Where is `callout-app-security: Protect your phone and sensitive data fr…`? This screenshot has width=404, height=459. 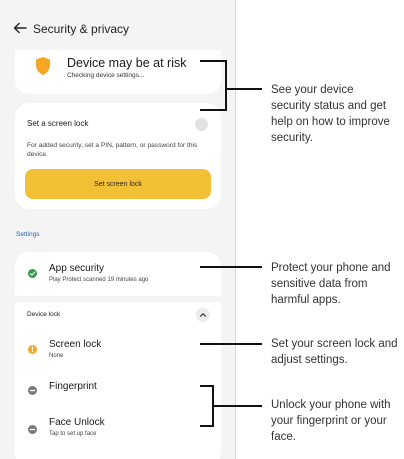 callout-app-security: Protect your phone and sensitive data fr… is located at coordinates (331, 284).